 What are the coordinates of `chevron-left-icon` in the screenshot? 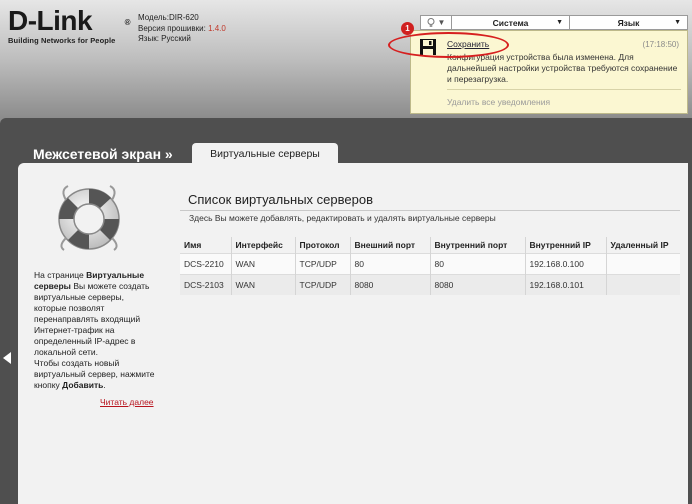 It's located at (7, 358).